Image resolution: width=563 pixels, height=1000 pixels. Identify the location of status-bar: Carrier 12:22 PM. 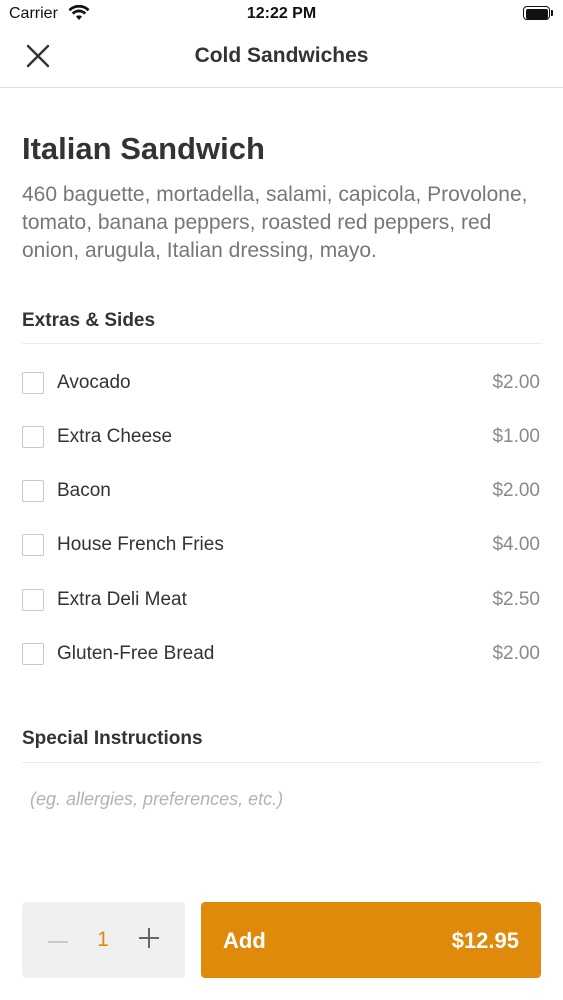
(281, 15).